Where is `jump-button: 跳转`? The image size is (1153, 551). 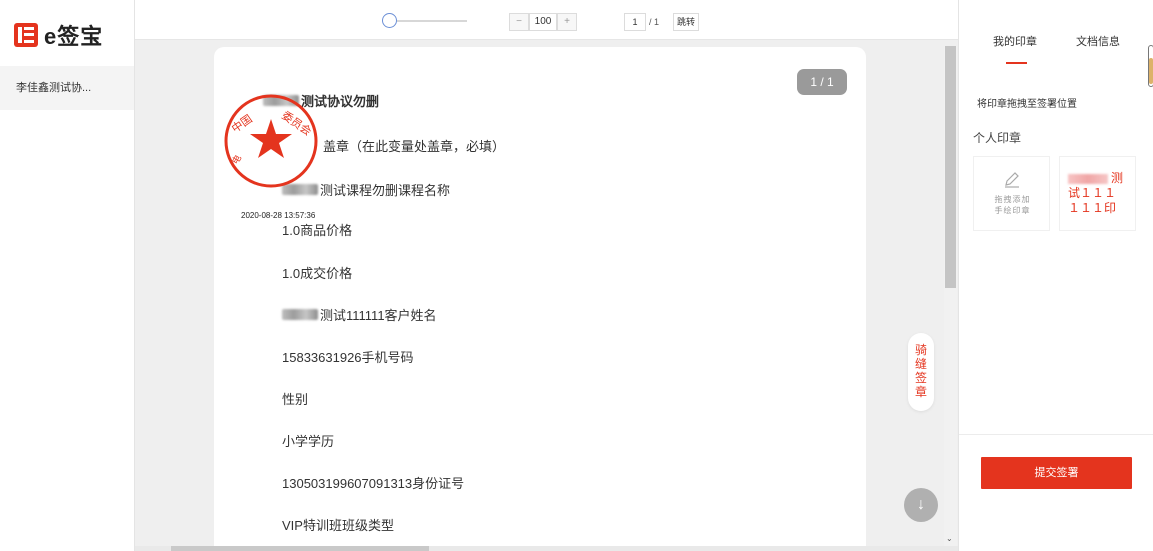 jump-button: 跳转 is located at coordinates (686, 22).